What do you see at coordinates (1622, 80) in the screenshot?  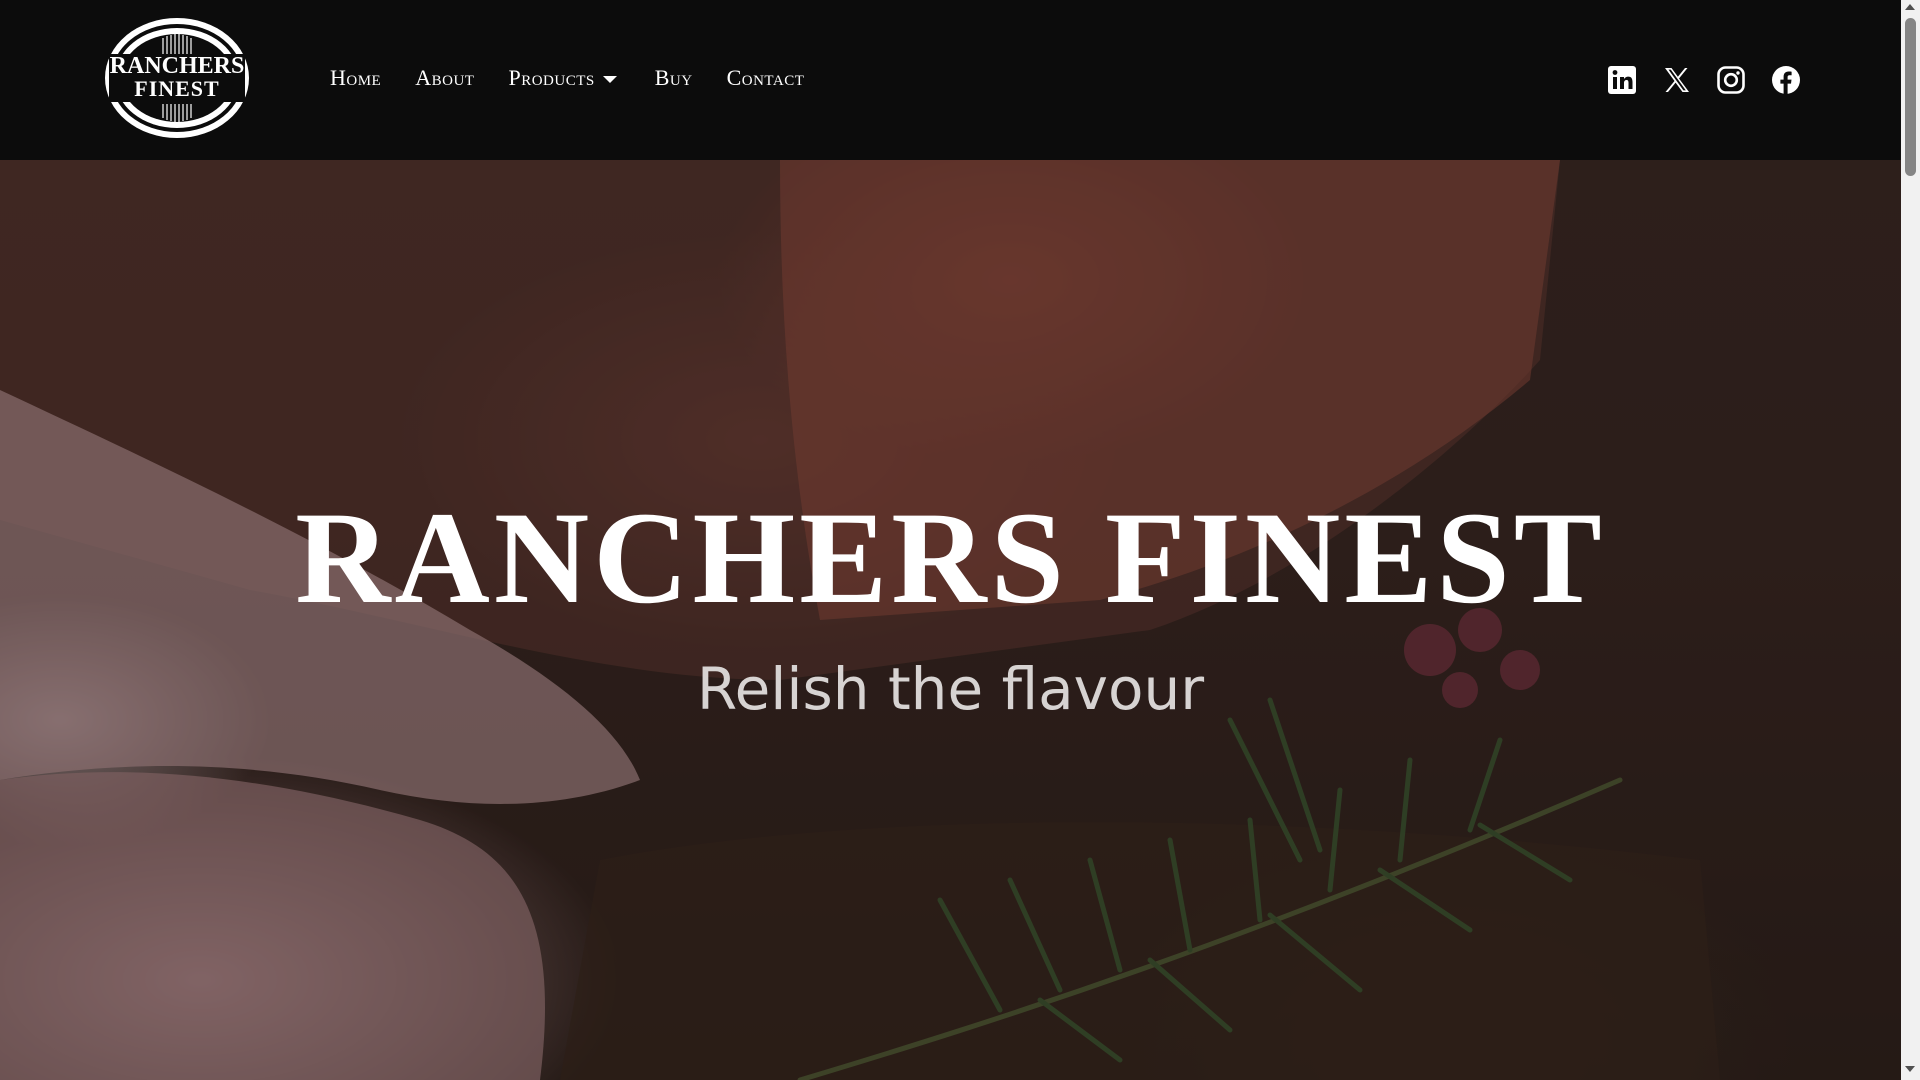 I see `linkedin-icon` at bounding box center [1622, 80].